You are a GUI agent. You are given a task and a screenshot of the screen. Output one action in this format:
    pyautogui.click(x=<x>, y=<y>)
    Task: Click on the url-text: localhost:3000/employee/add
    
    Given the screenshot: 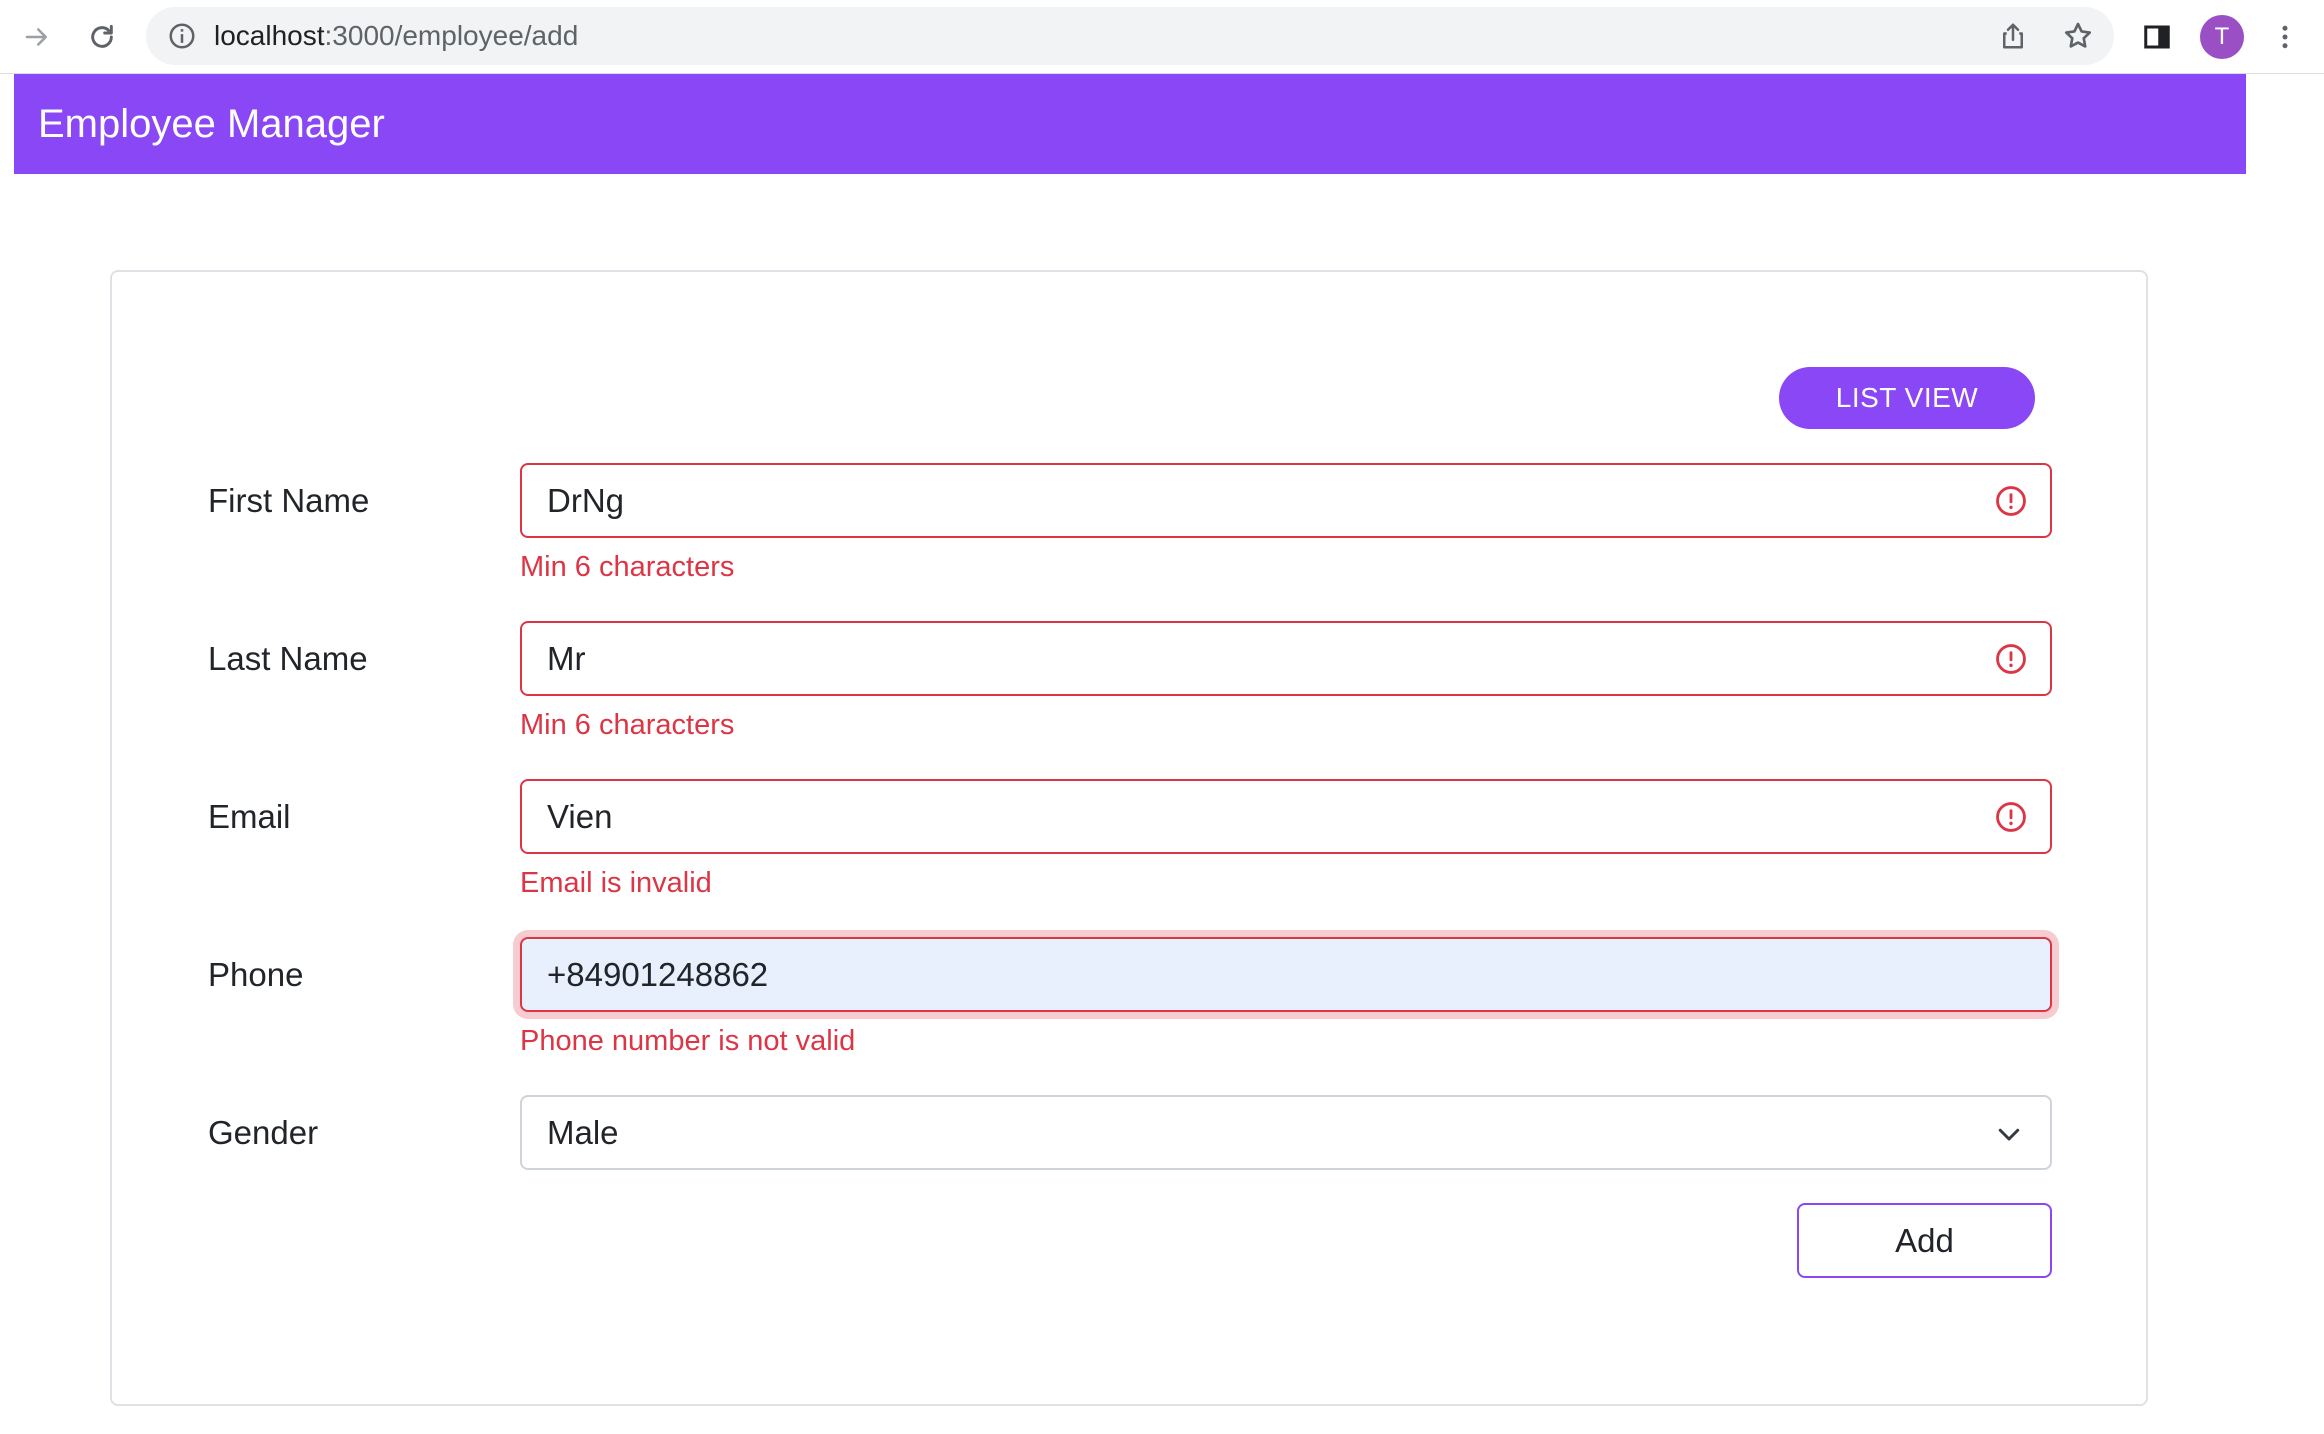 What is the action you would take?
    pyautogui.click(x=396, y=36)
    